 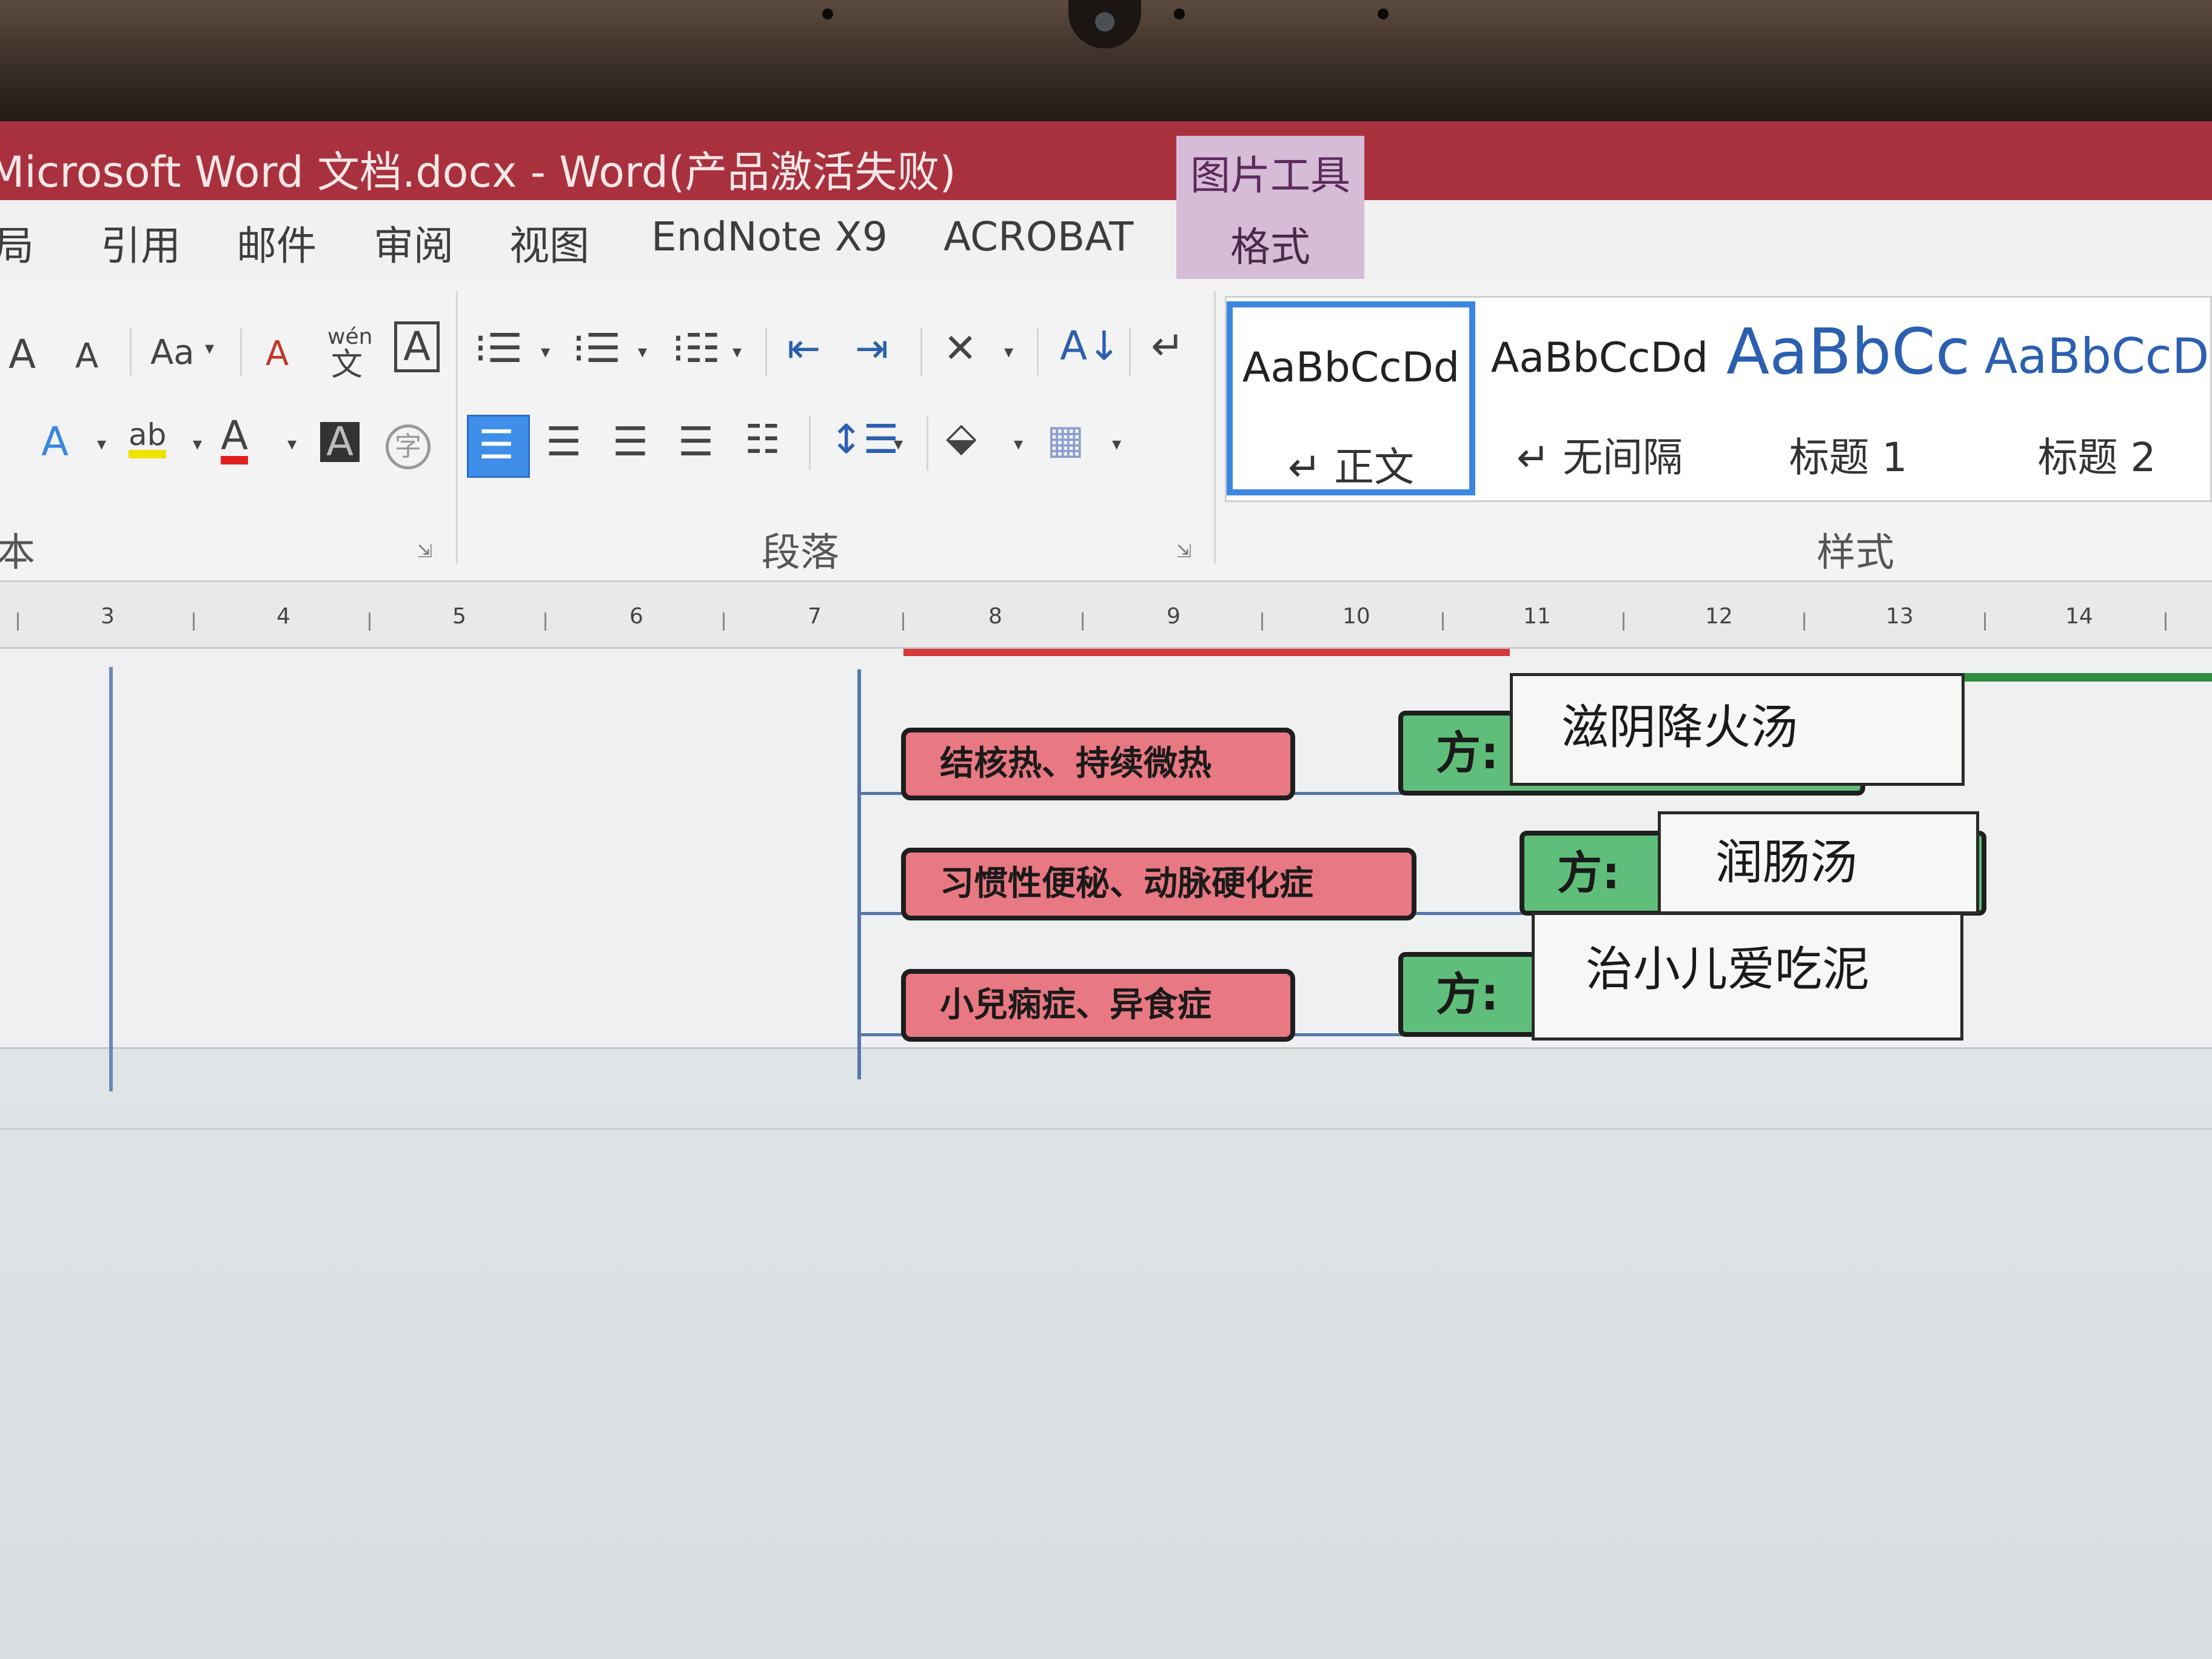 What do you see at coordinates (1848, 457) in the screenshot?
I see `style-name: 标题 1` at bounding box center [1848, 457].